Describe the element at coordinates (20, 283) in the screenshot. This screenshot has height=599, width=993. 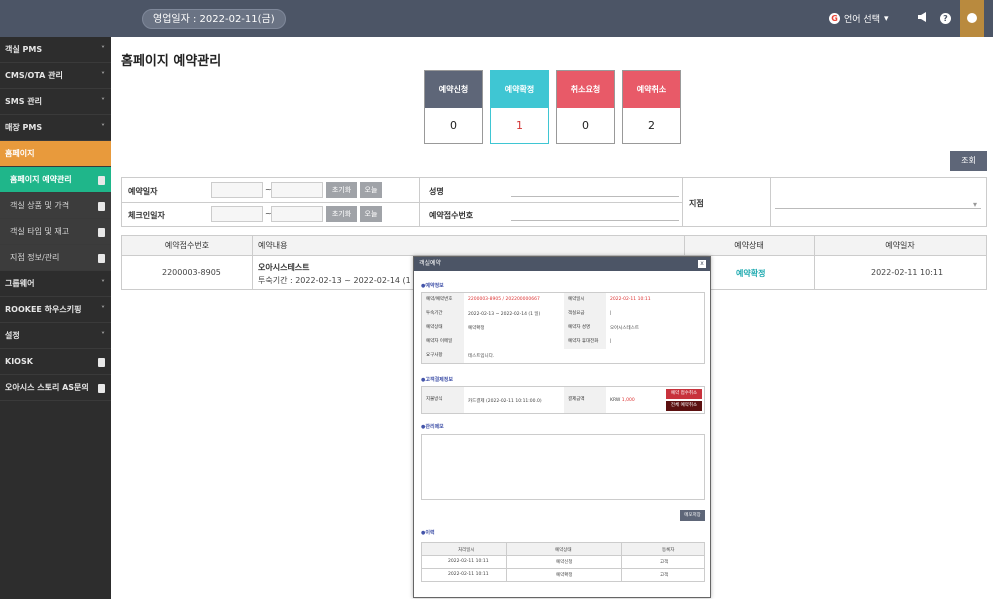
I see `sidebar-item-label: 그룹웨어` at that location.